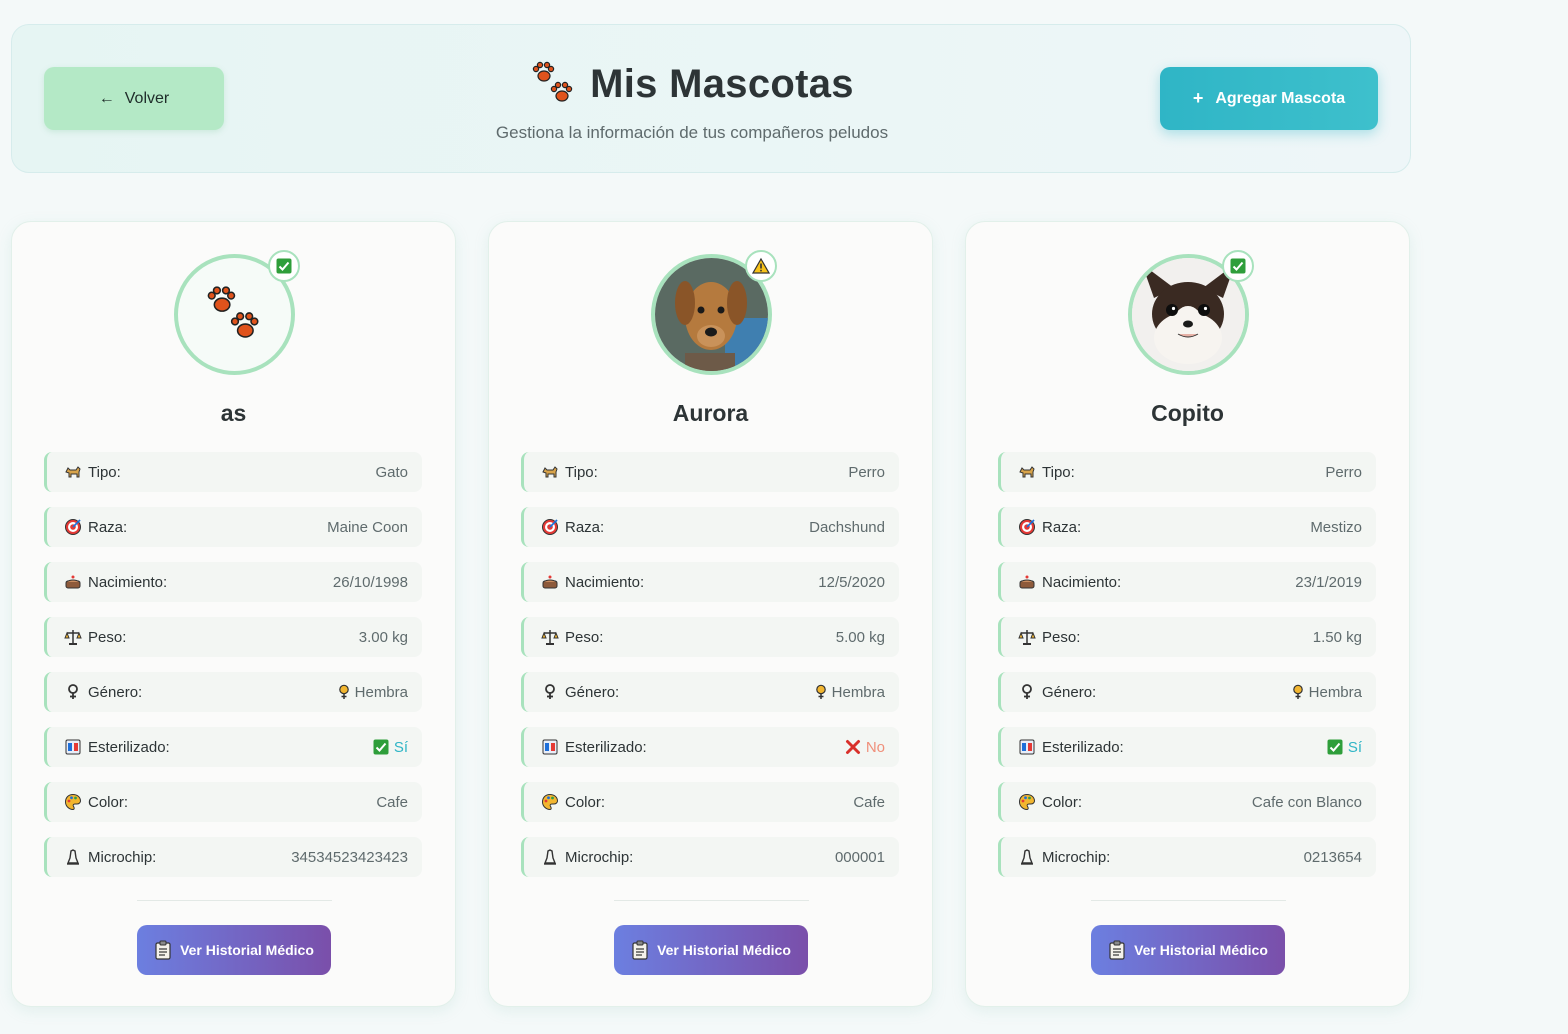 Image resolution: width=1568 pixels, height=1034 pixels. I want to click on color-value: Cafe con Blanco, so click(1307, 802).